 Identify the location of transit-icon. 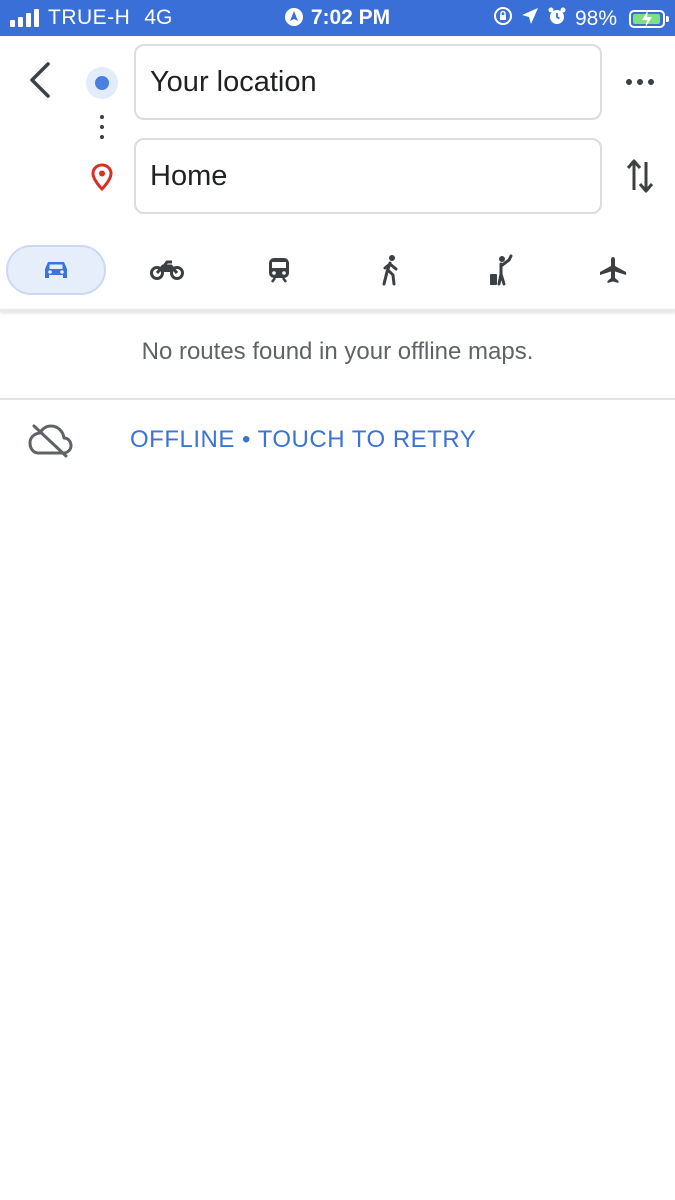
(279, 270).